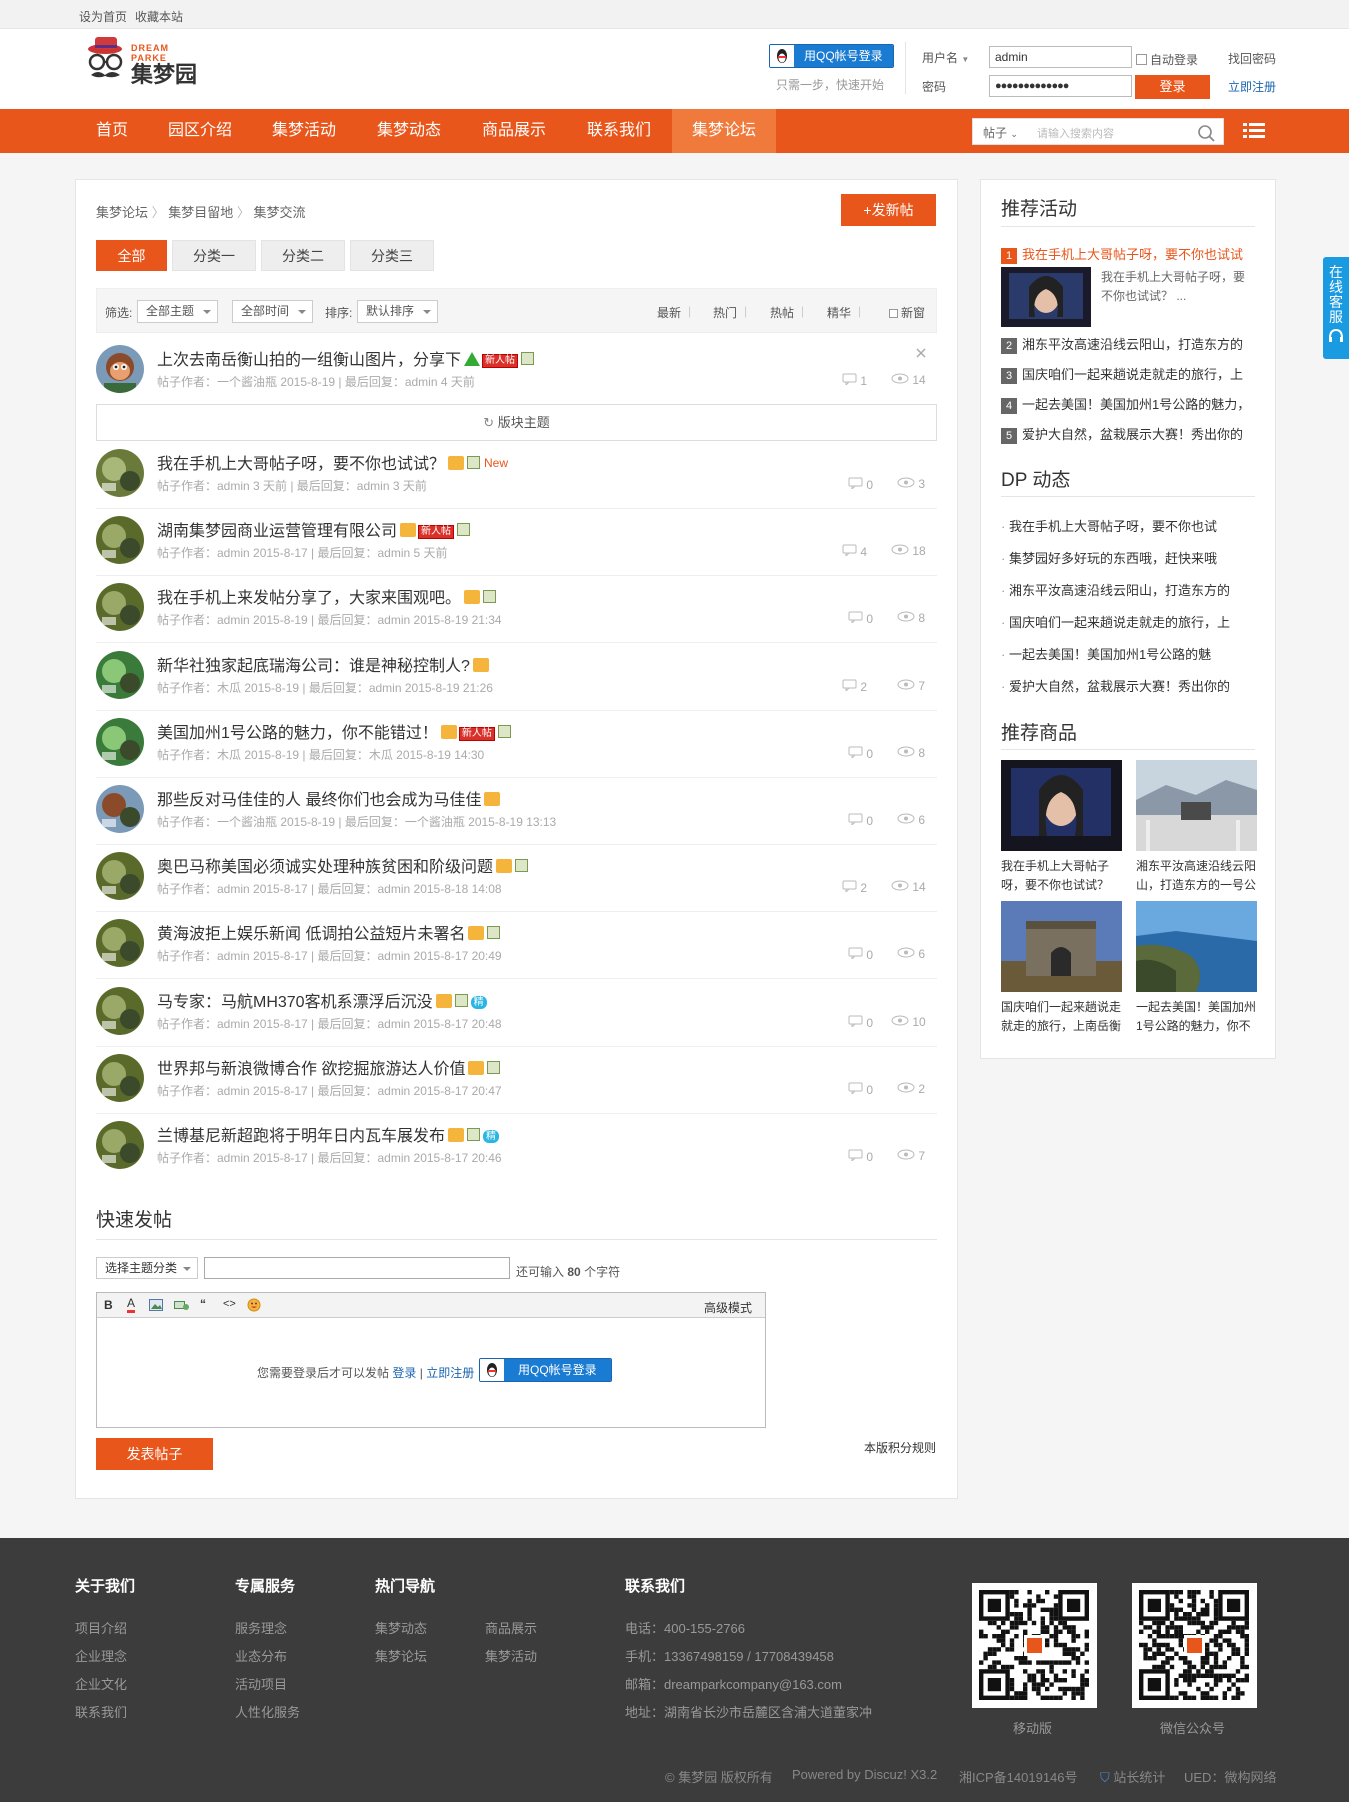  Describe the element at coordinates (200, 212) in the screenshot. I see `breadcrumb-board: 集梦目留地` at that location.